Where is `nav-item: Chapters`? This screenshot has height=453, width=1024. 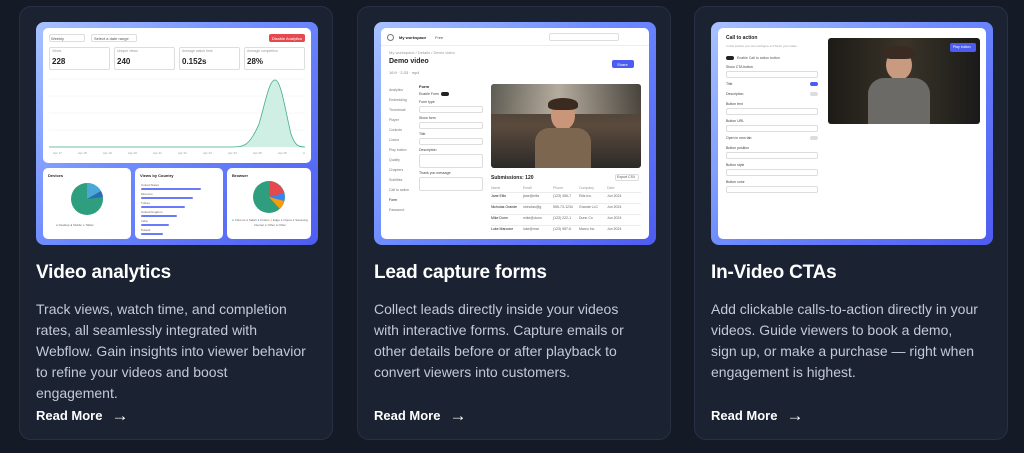 nav-item: Chapters is located at coordinates (396, 170).